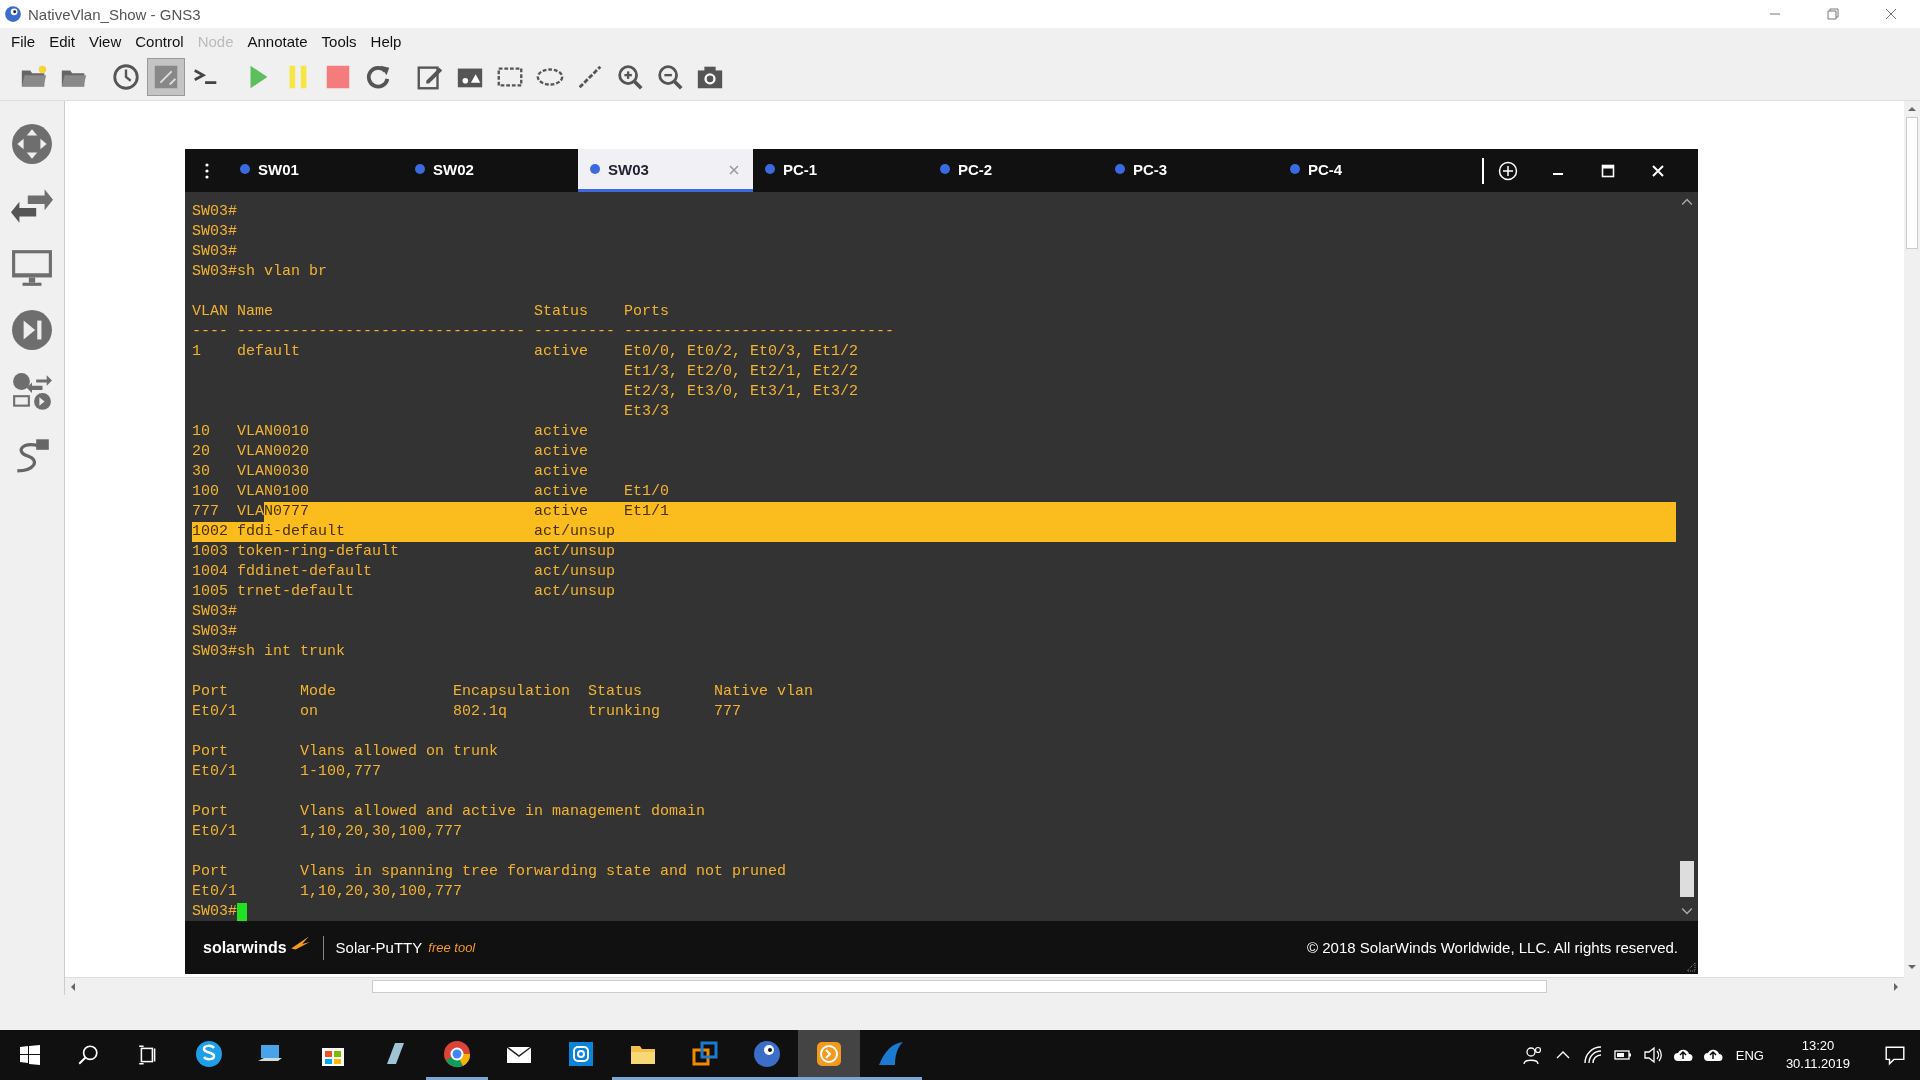 This screenshot has width=1920, height=1080. Describe the element at coordinates (62, 41) in the screenshot. I see `menu-item: Edit` at that location.